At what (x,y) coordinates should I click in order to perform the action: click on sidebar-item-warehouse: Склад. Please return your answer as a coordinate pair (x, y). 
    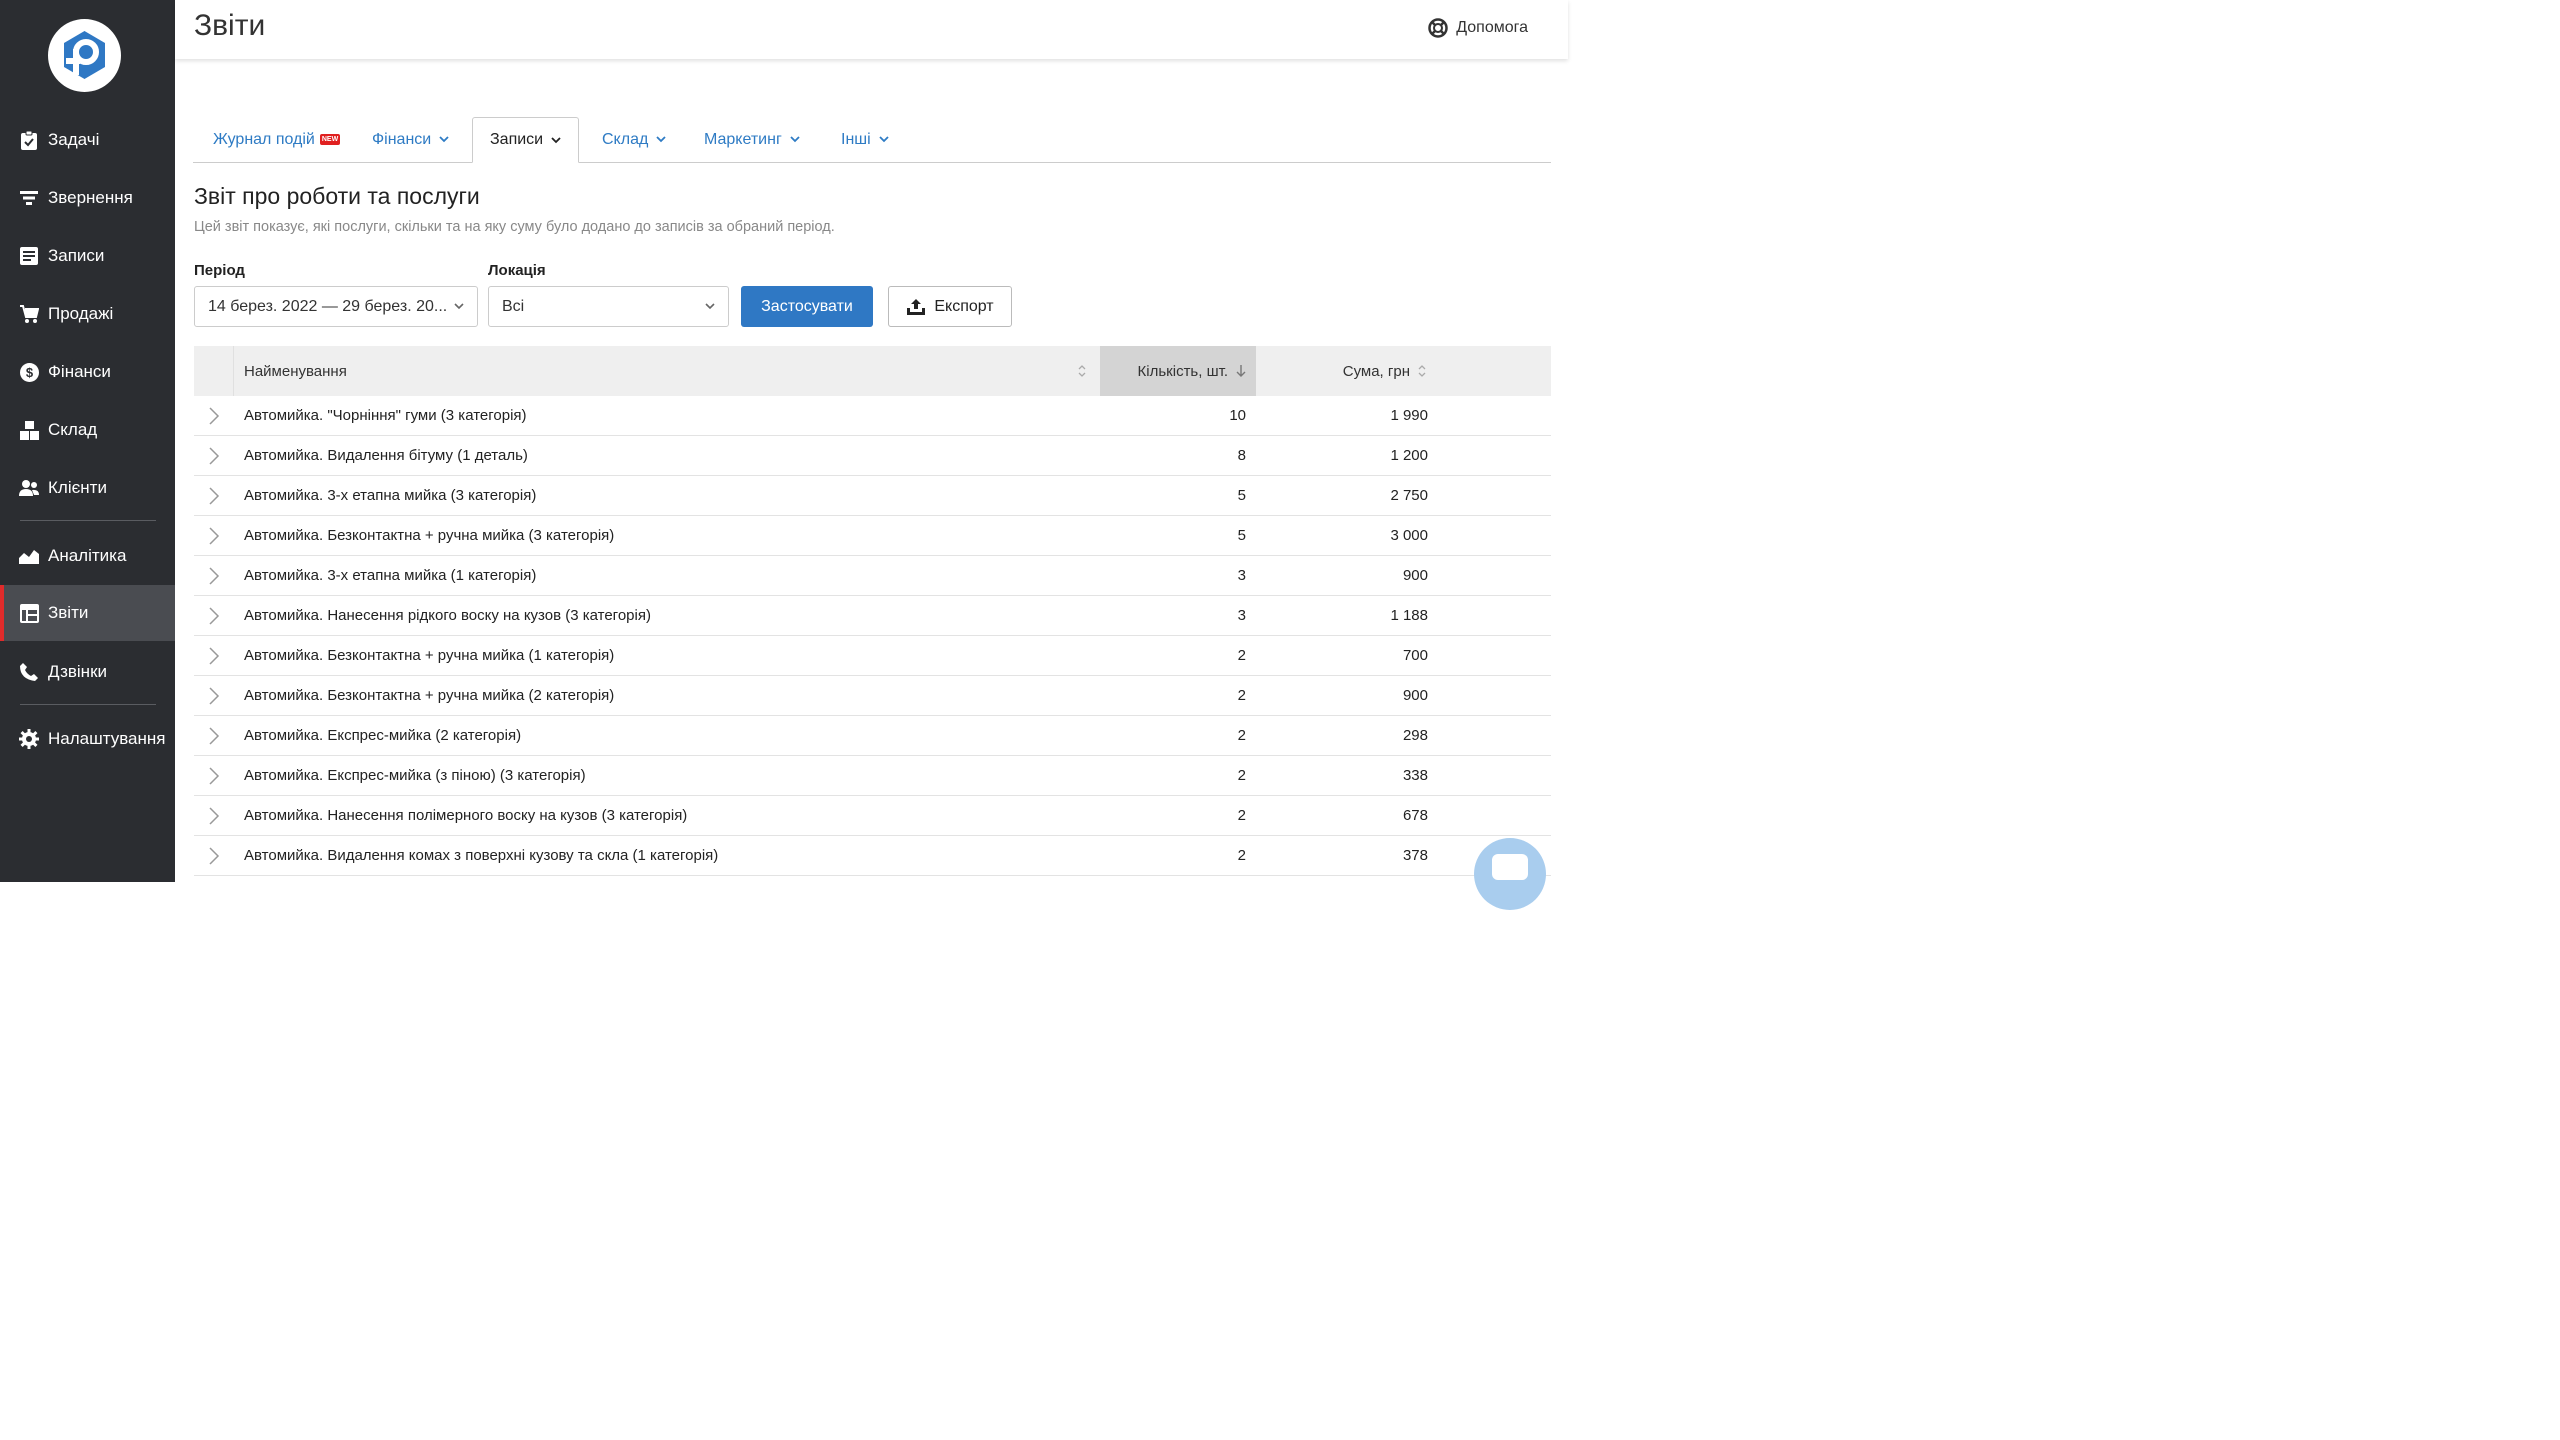
    Looking at the image, I should click on (87, 430).